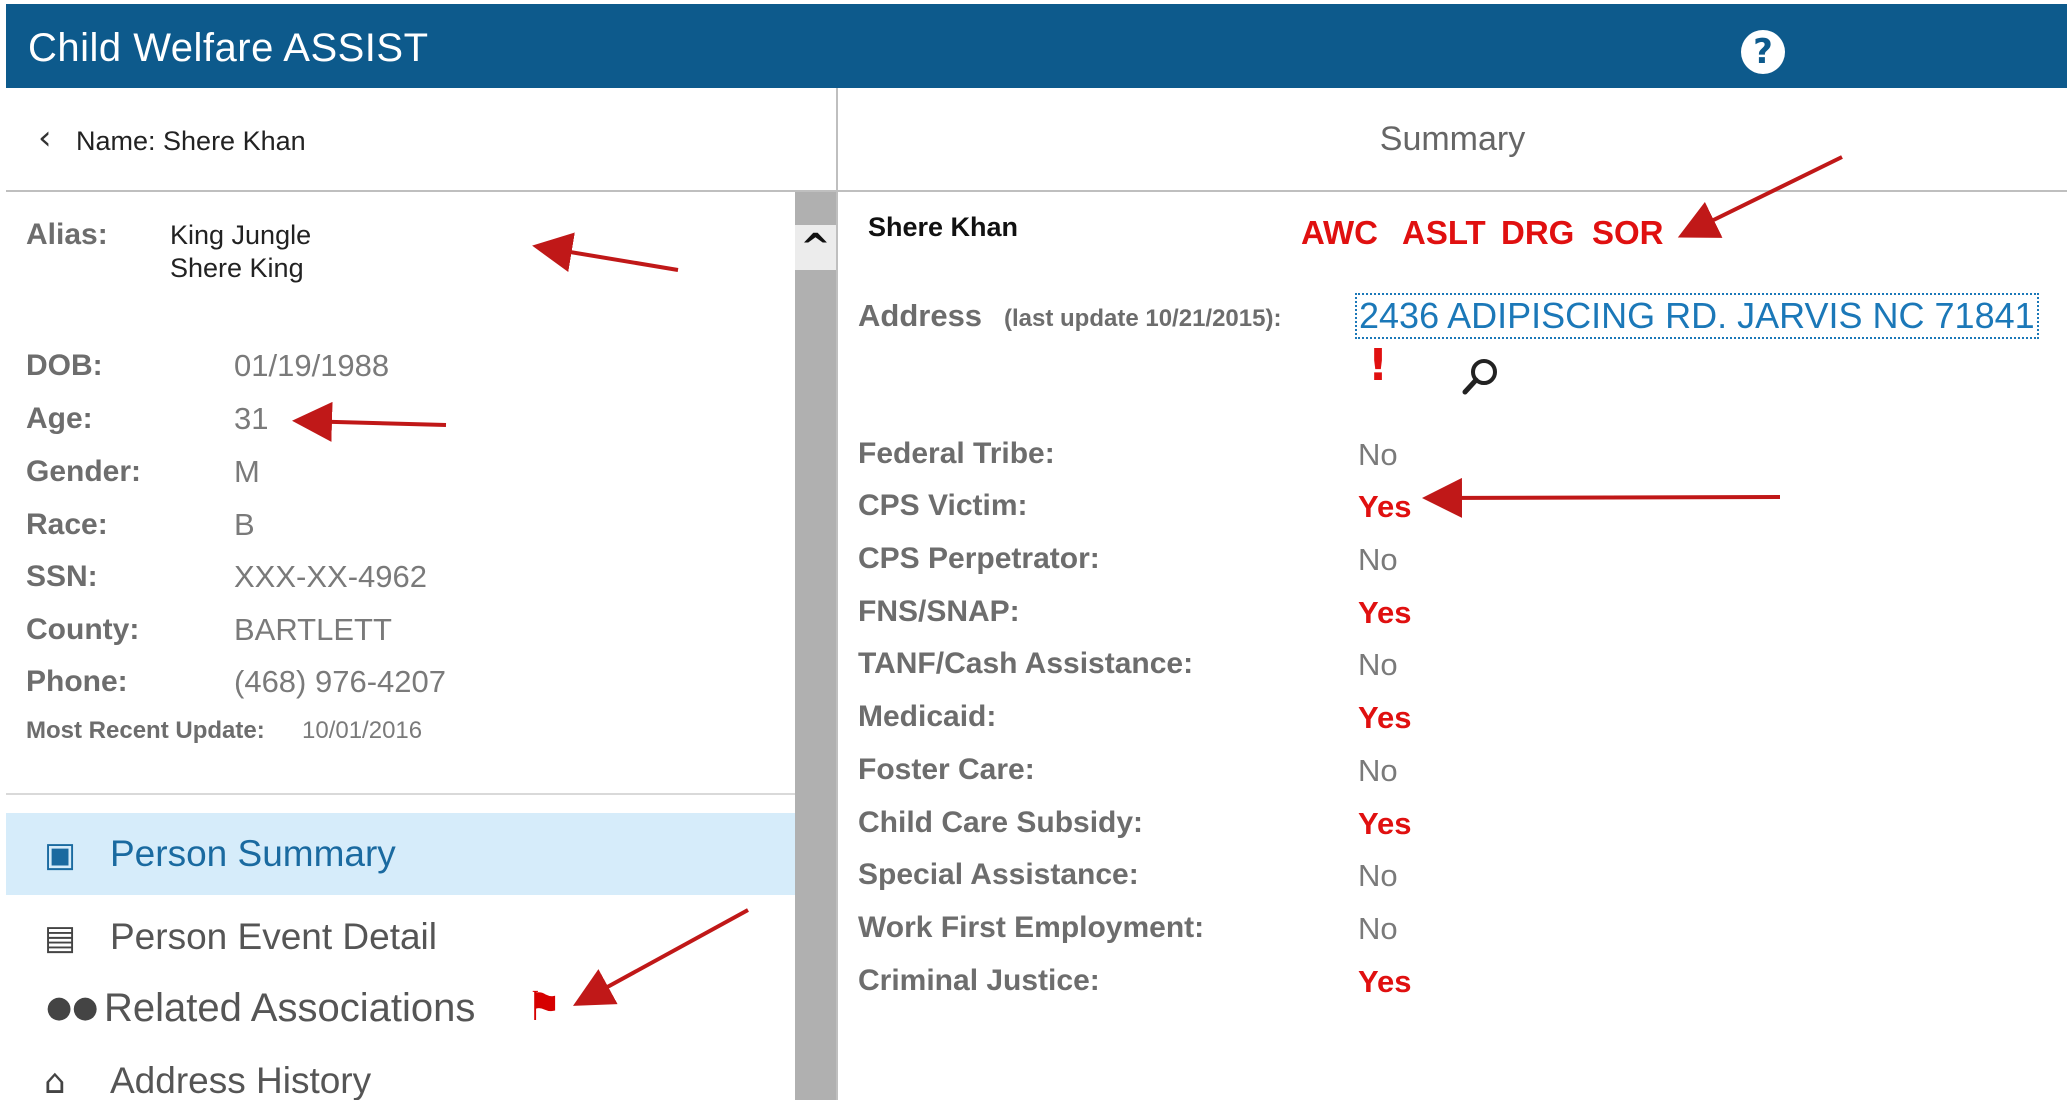 The width and height of the screenshot is (2067, 1100). Describe the element at coordinates (67, 234) in the screenshot. I see `alias-label: Alias:` at that location.